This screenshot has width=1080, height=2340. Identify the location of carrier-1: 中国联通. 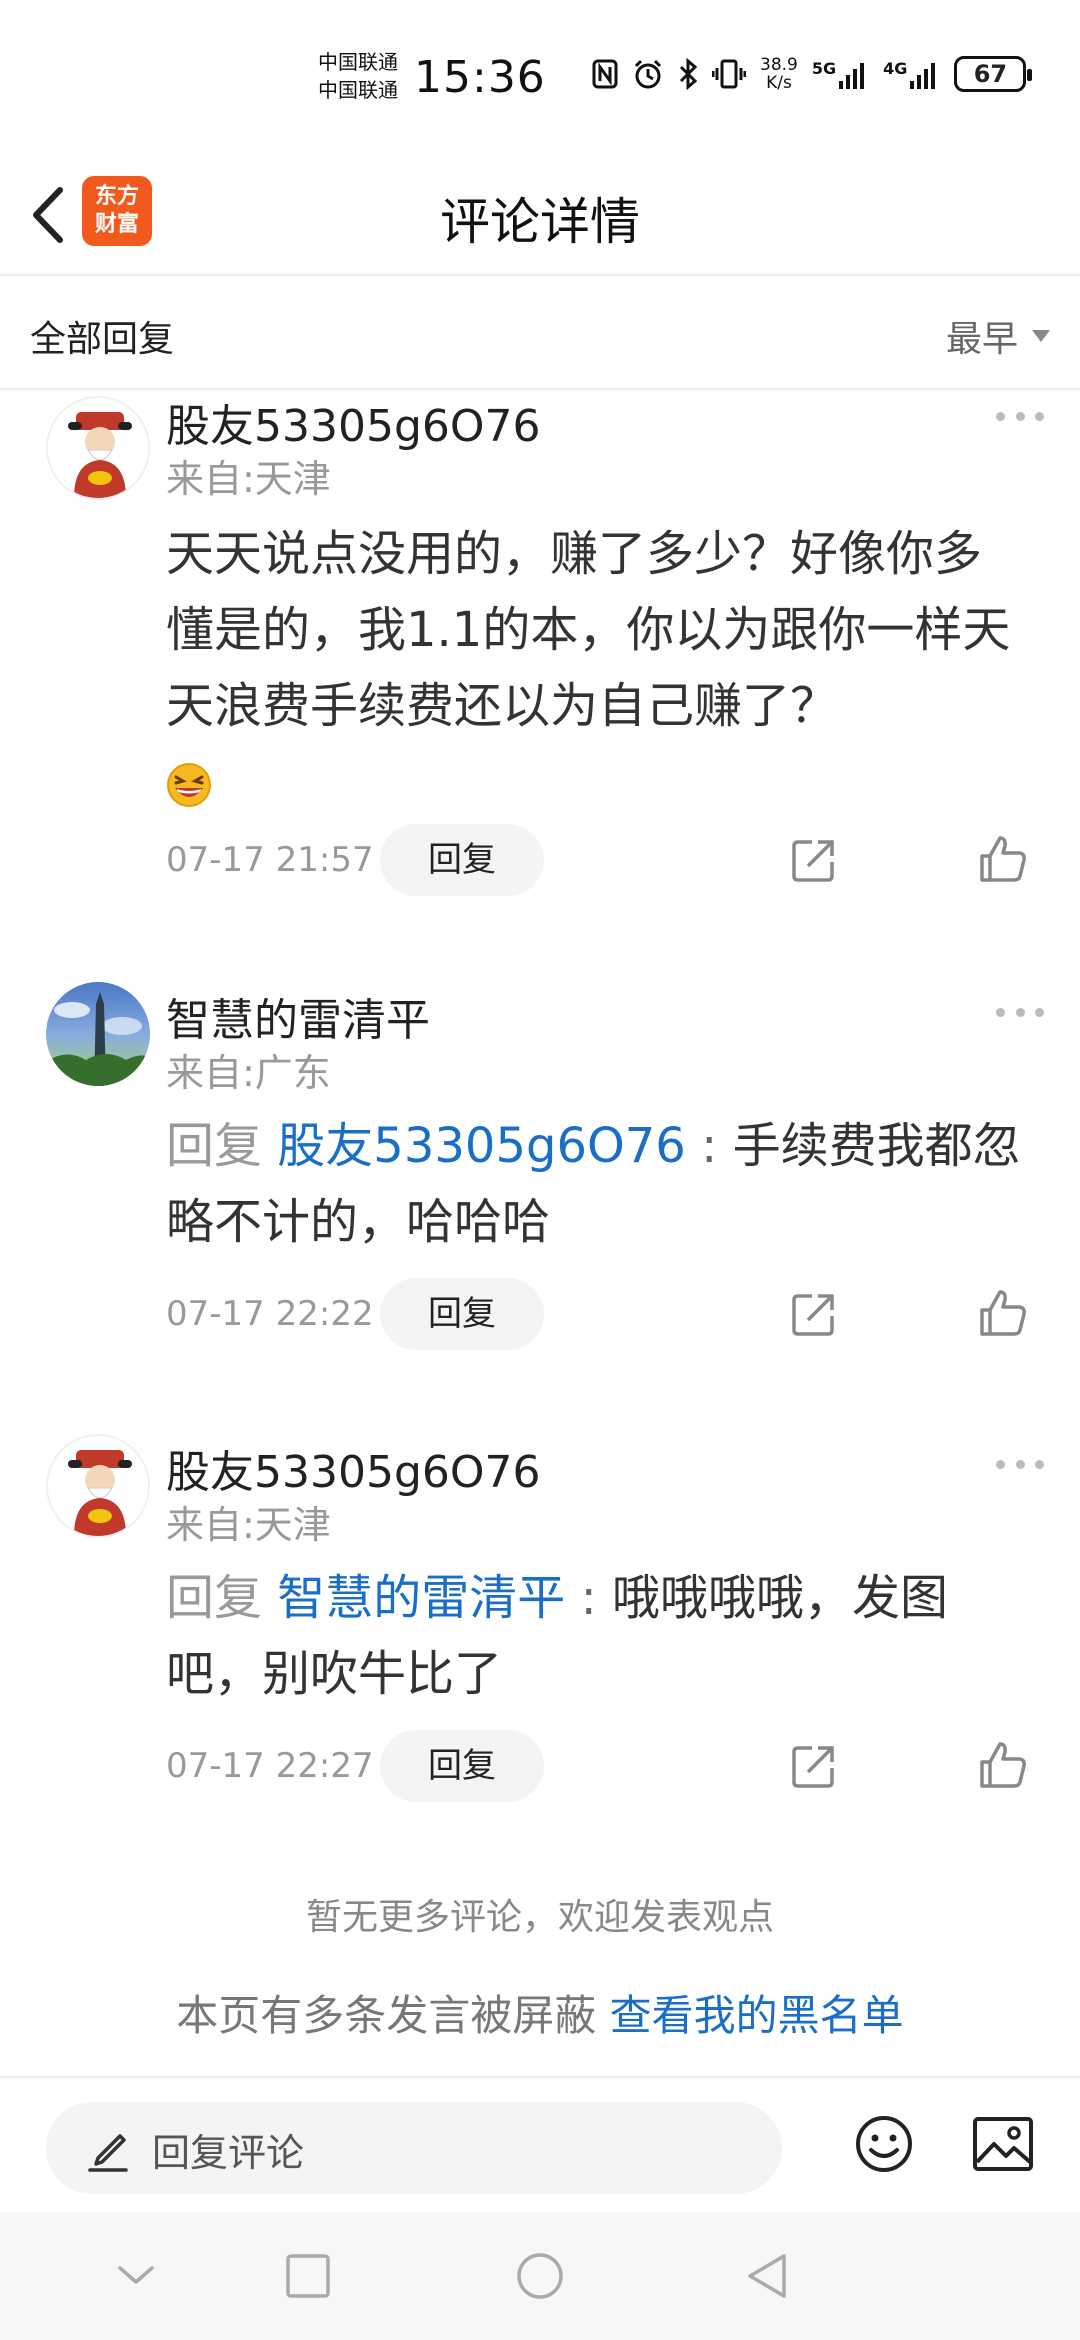
(358, 62).